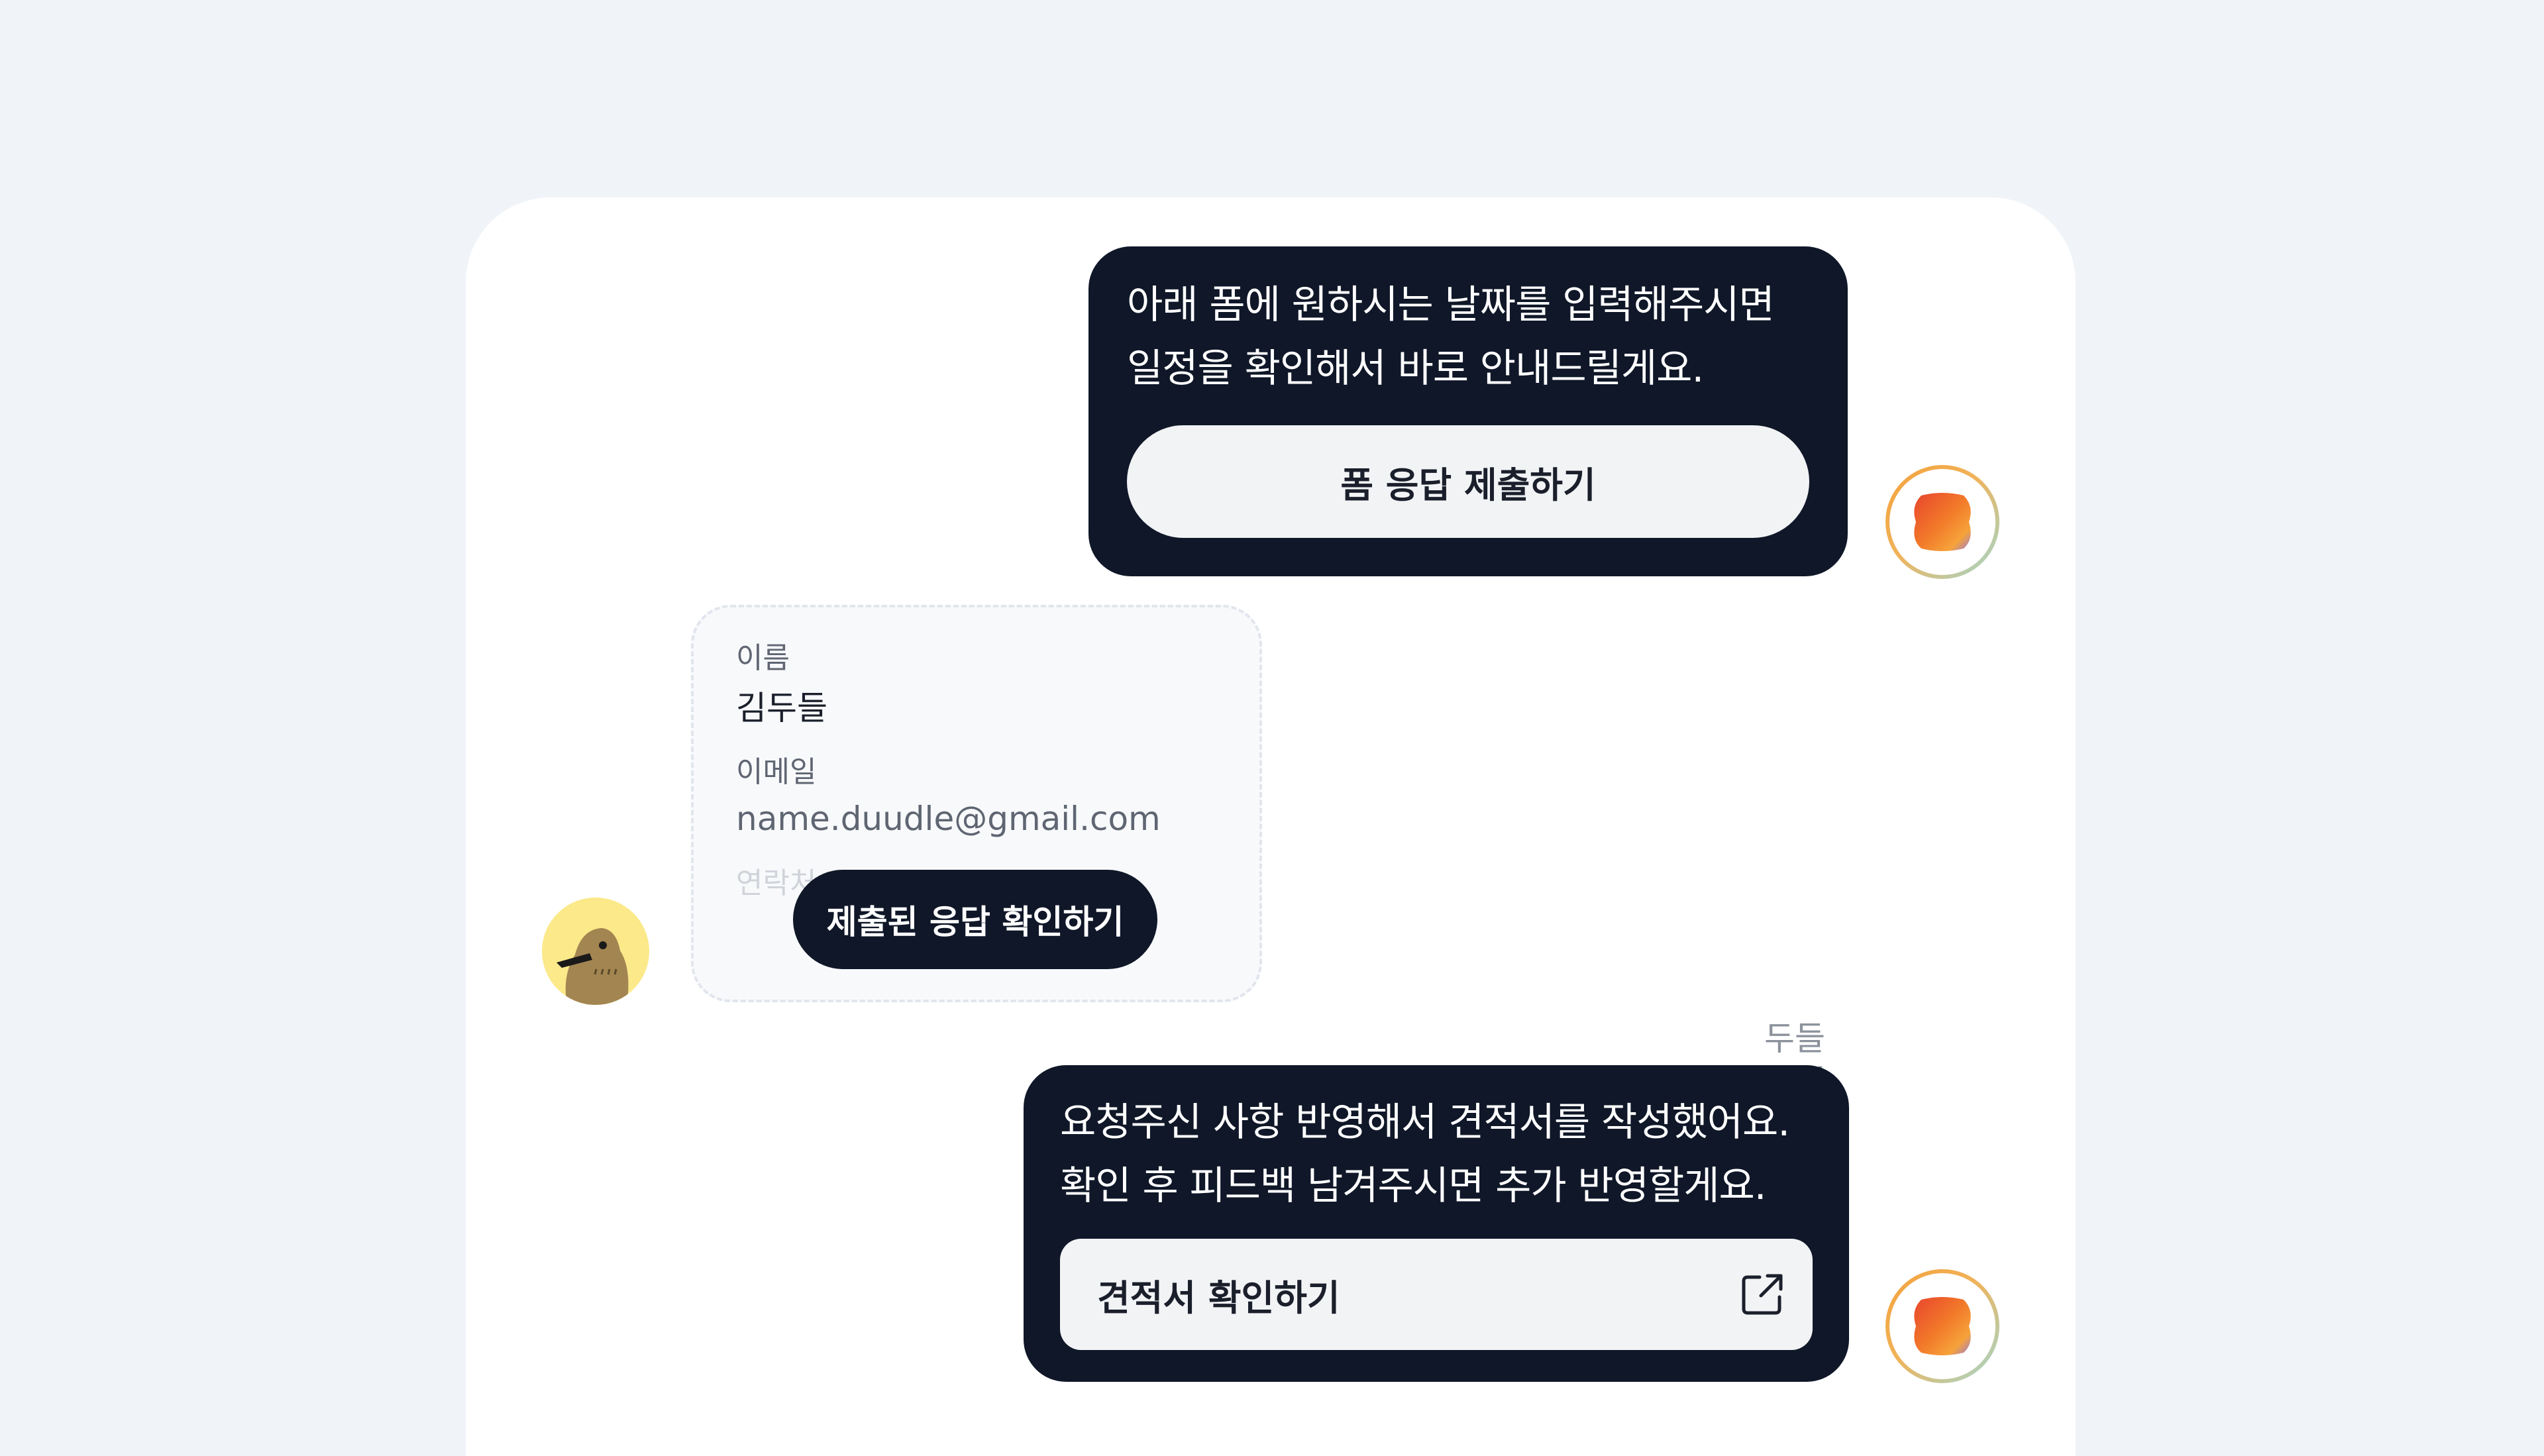  I want to click on name-value: 김두들, so click(781, 708).